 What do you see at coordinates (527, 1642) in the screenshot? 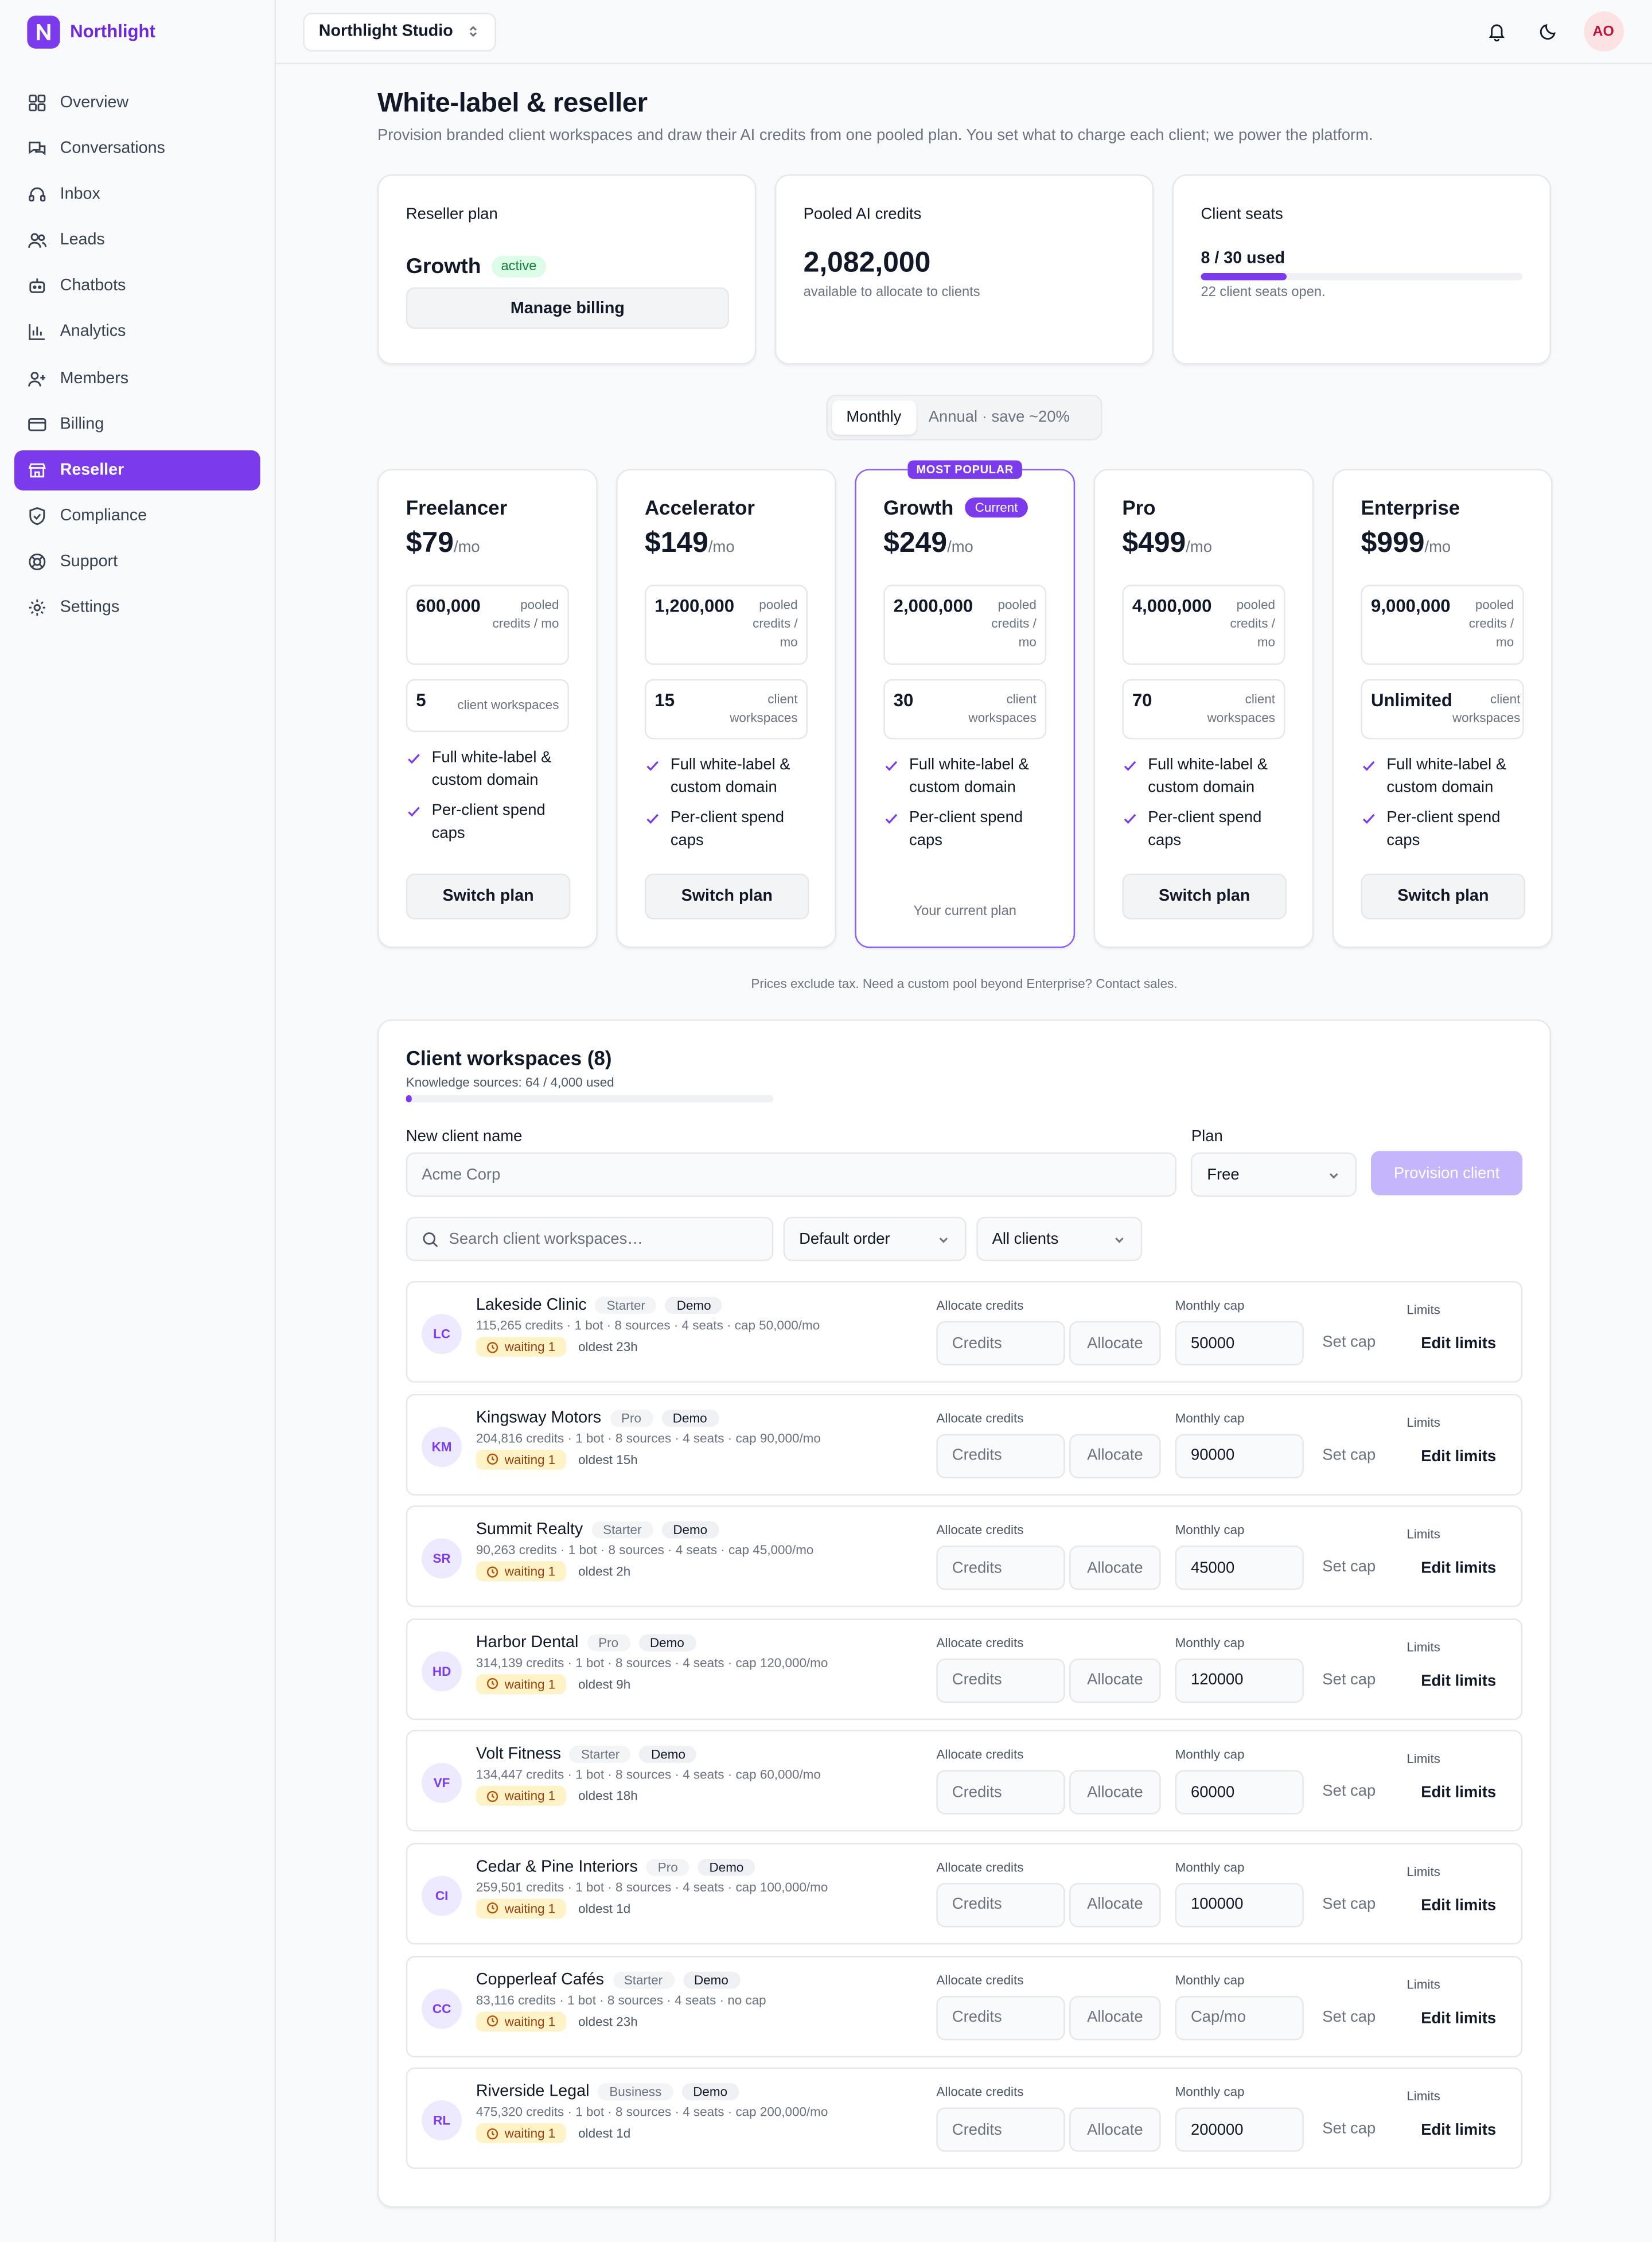
I see `client-name: Harbor Dental` at bounding box center [527, 1642].